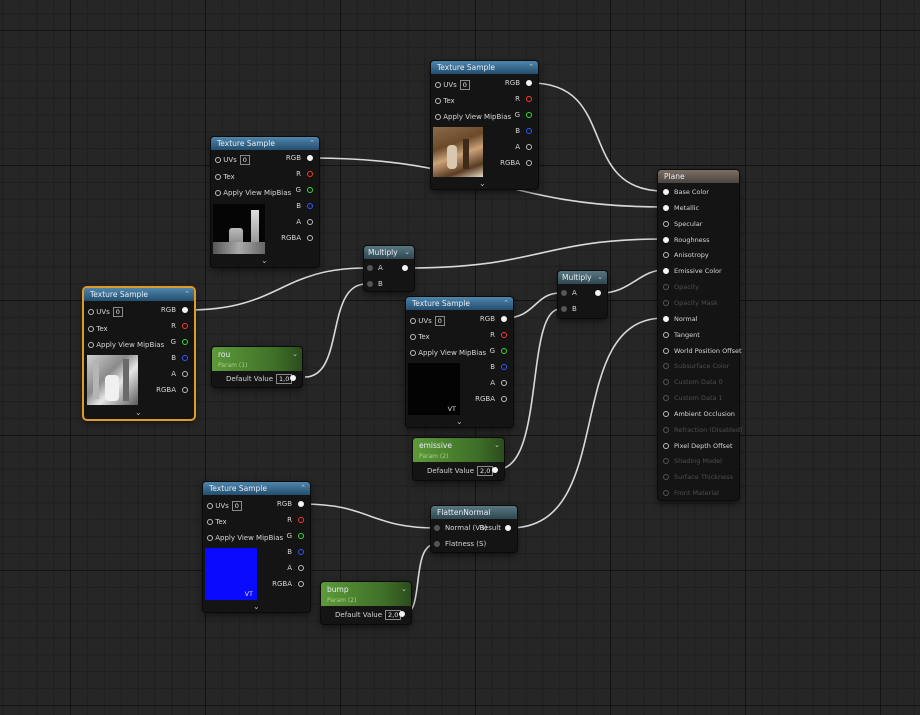 Image resolution: width=920 pixels, height=715 pixels. What do you see at coordinates (508, 528) in the screenshot?
I see `result-output-pin-icon` at bounding box center [508, 528].